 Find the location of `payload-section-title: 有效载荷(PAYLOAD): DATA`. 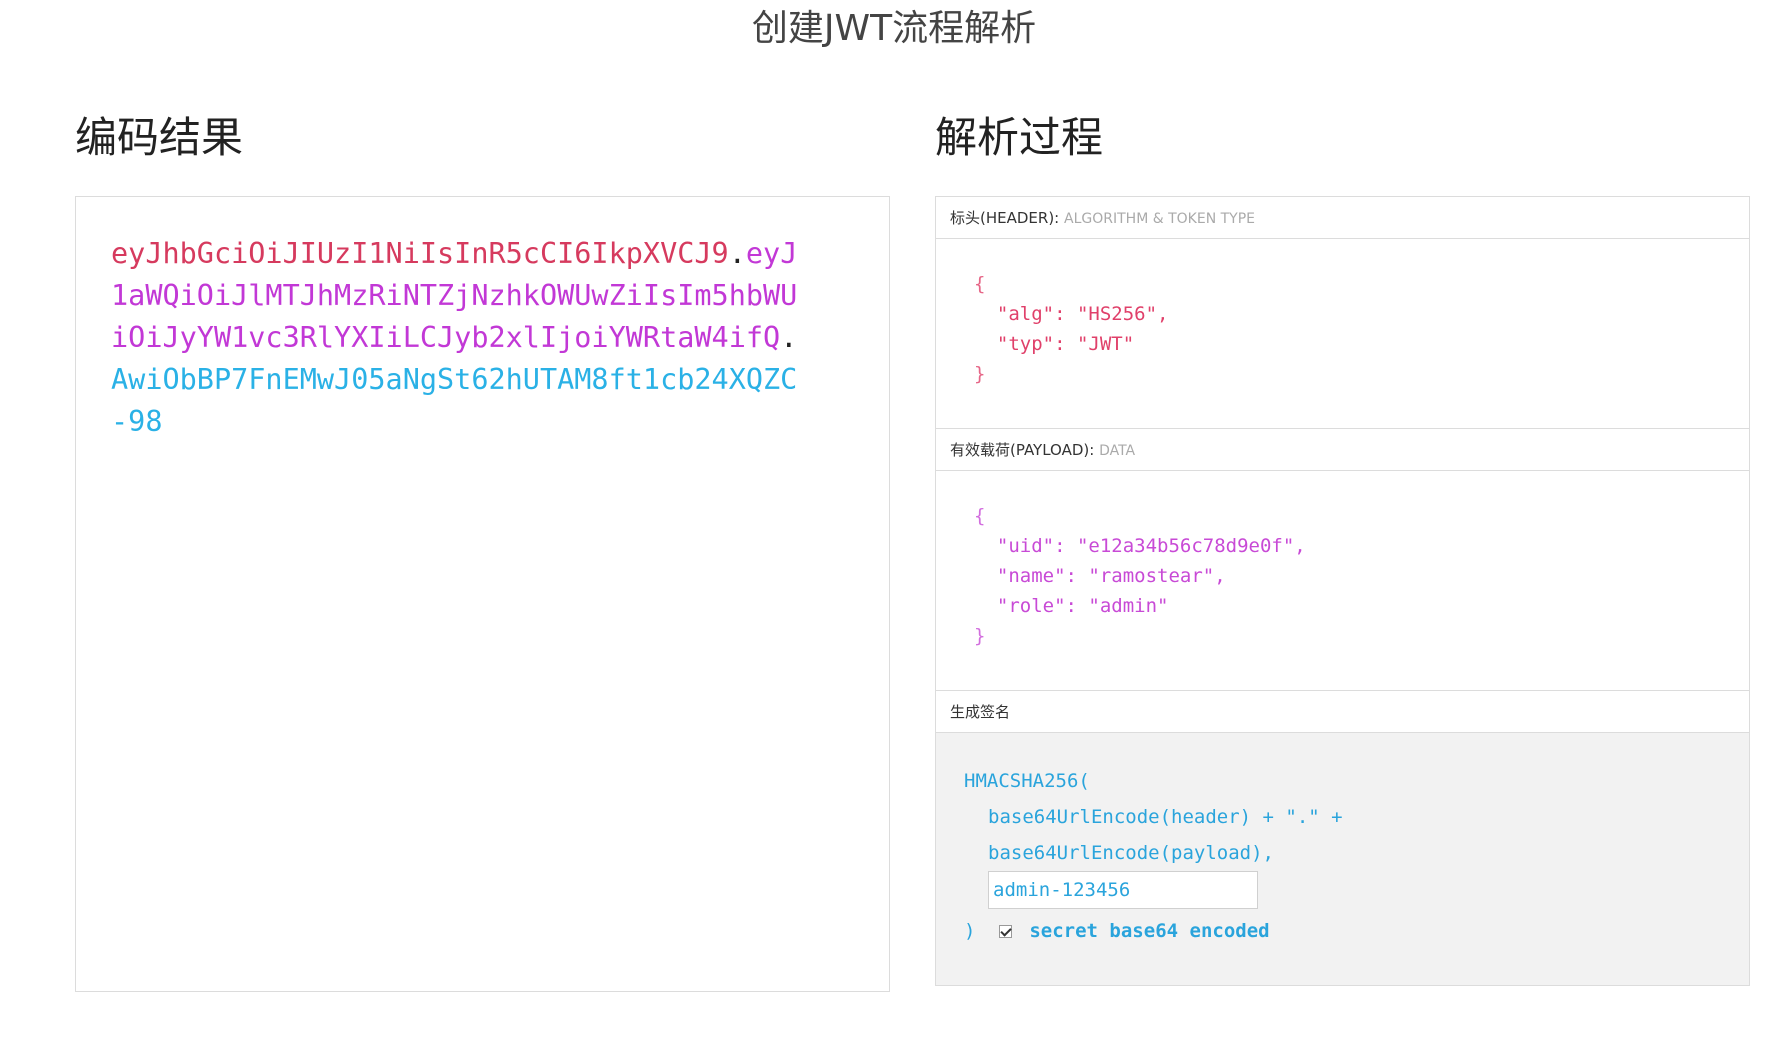

payload-section-title: 有效载荷(PAYLOAD): DATA is located at coordinates (1342, 450).